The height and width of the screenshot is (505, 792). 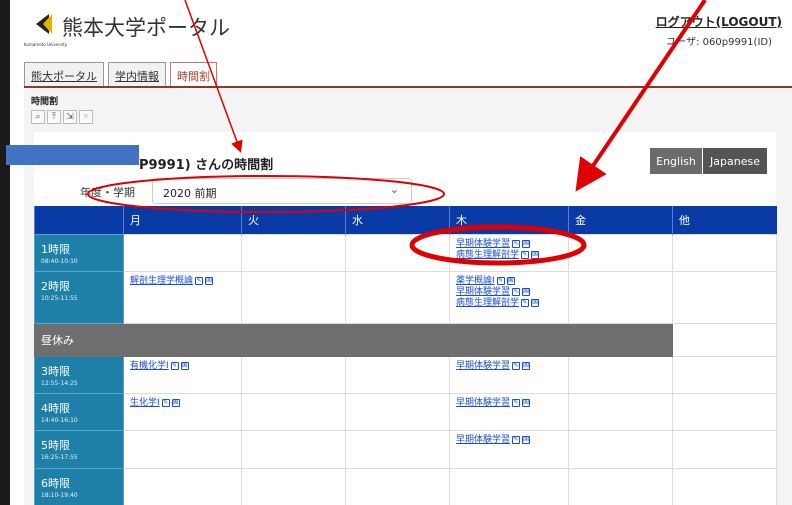 I want to click on course-link: 生化学I ✎ 国, so click(x=182, y=403).